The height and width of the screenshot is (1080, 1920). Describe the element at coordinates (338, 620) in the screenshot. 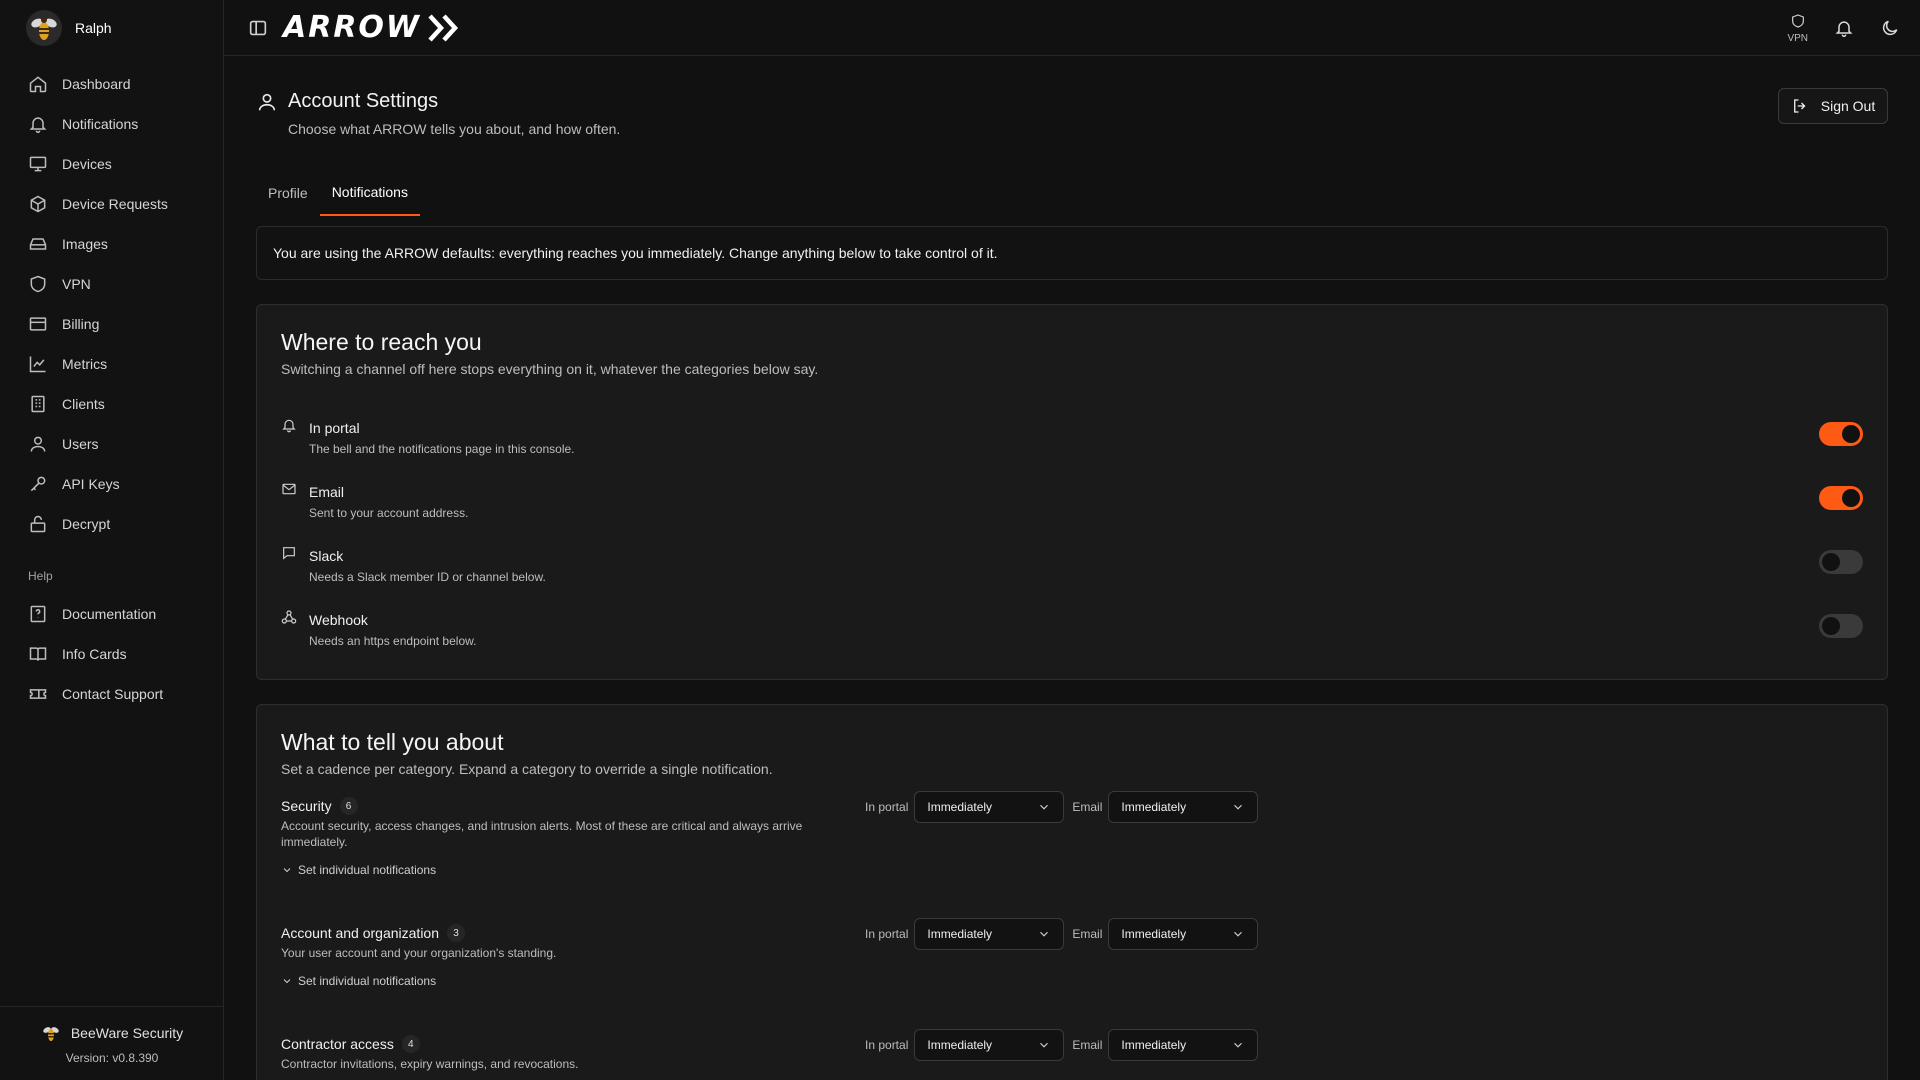

I see `channel-name: Webhook` at that location.